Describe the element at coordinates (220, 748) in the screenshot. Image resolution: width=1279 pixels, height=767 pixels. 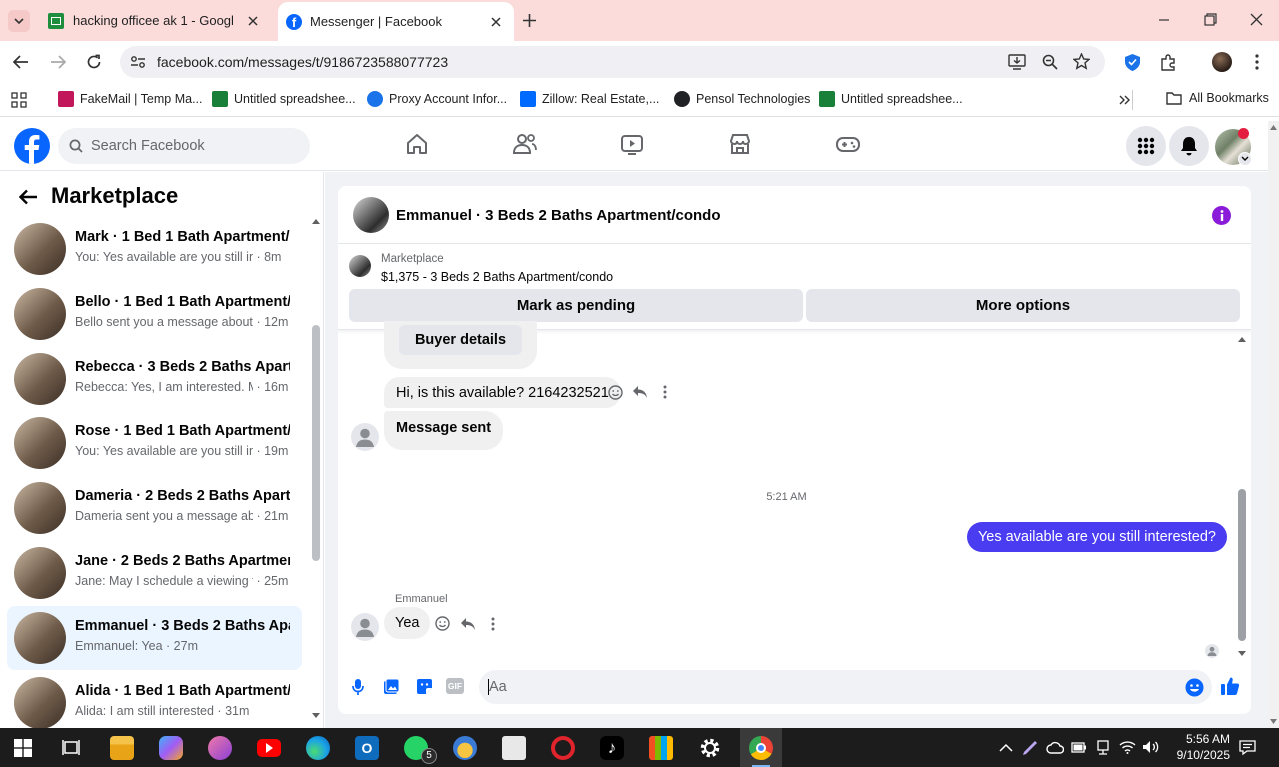
I see `app-icon` at that location.